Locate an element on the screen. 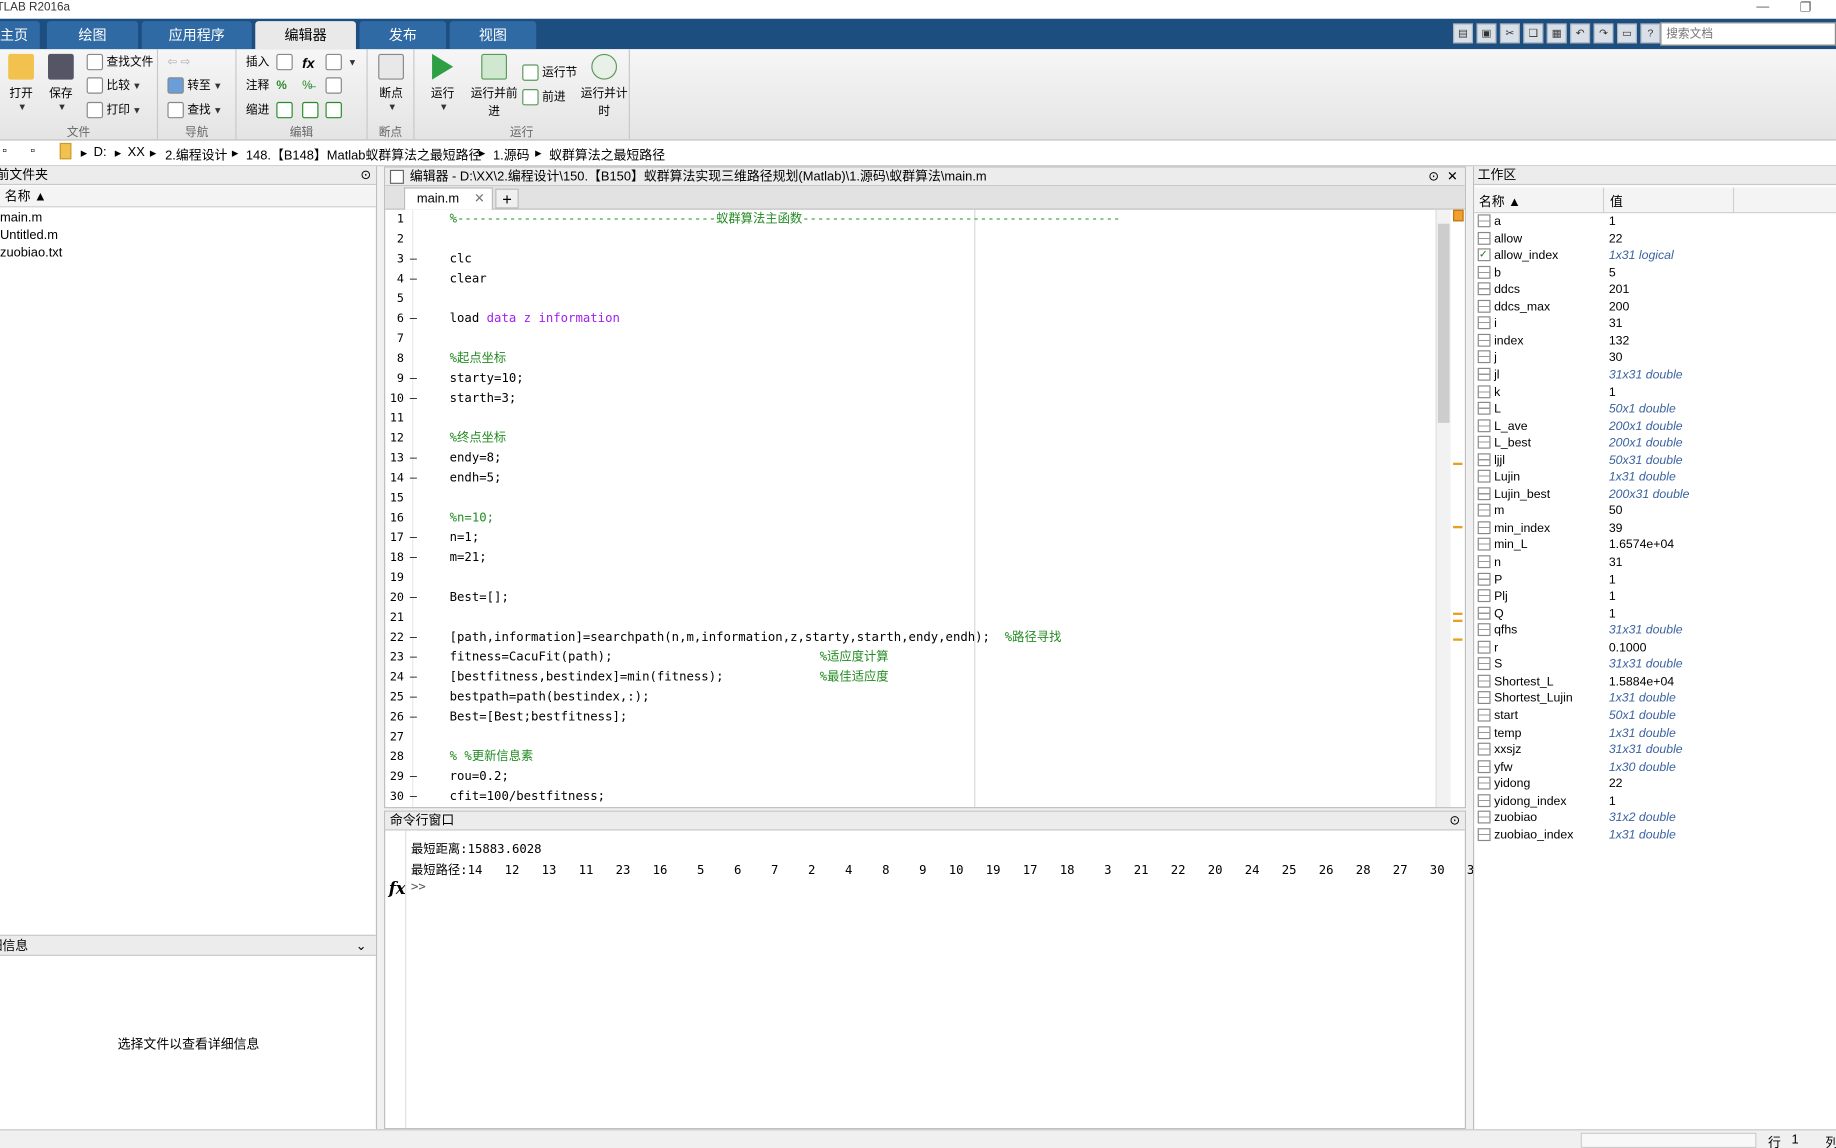 This screenshot has width=1836, height=1148. search-docs-input is located at coordinates (1748, 34).